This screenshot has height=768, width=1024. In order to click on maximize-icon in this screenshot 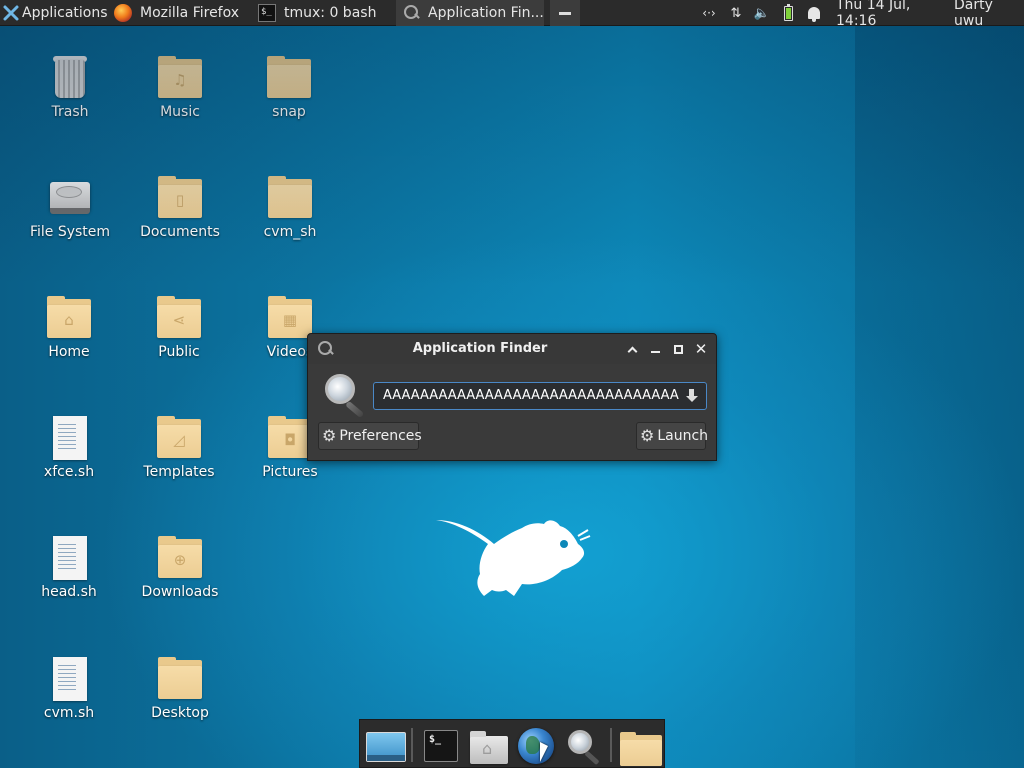, I will do `click(678, 349)`.